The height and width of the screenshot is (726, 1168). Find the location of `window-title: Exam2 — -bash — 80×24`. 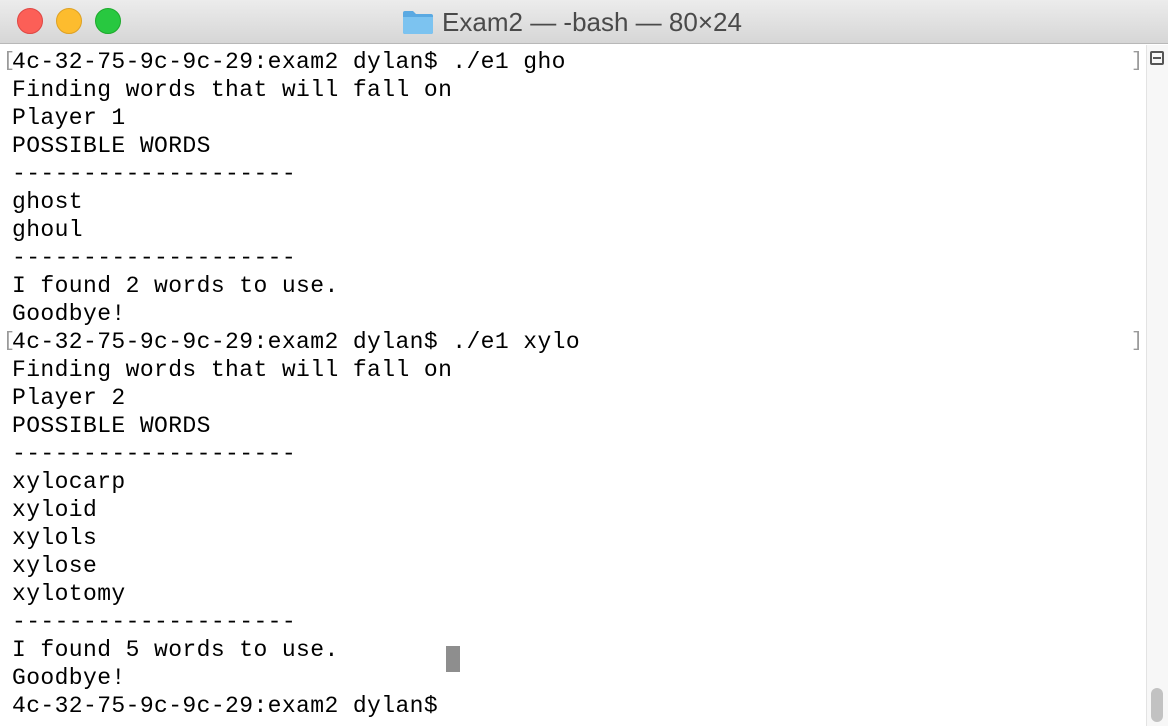

window-title: Exam2 — -bash — 80×24 is located at coordinates (592, 21).